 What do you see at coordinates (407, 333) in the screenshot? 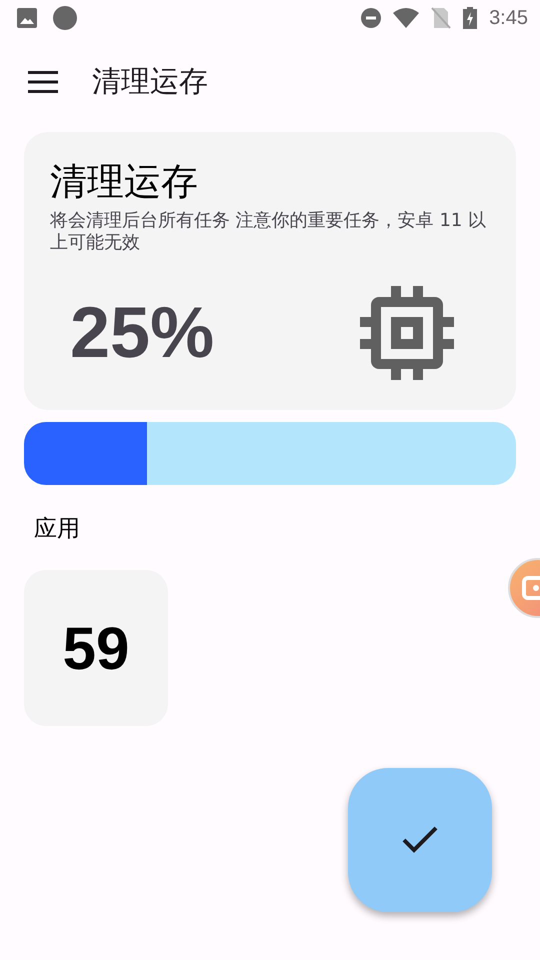
I see `chip-icon` at bounding box center [407, 333].